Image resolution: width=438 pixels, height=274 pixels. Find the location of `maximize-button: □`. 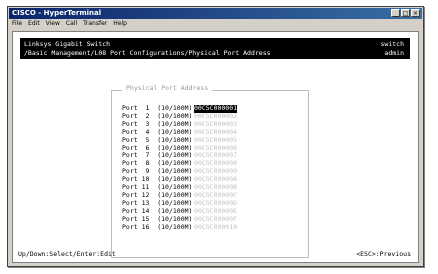

maximize-button: □ is located at coordinates (405, 13).